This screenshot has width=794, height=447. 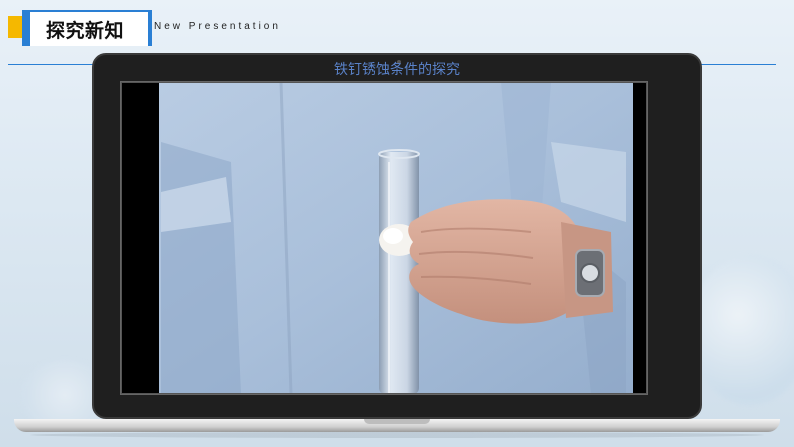 I want to click on page-title: 探究新知, so click(x=85, y=30).